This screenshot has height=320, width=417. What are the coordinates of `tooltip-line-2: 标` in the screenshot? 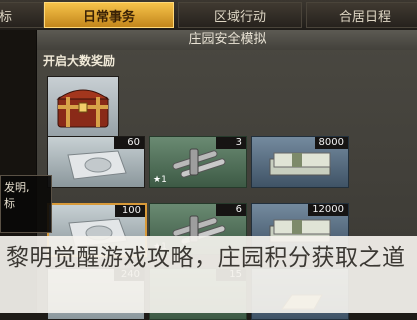 It's located at (9, 203).